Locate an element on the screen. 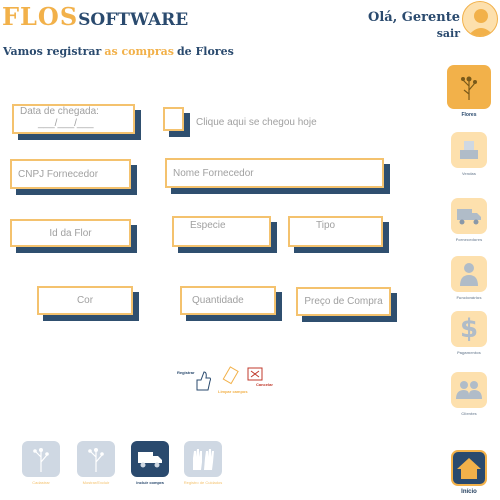 This screenshot has height=500, width=500. quantity-field: Quantidade is located at coordinates (228, 300).